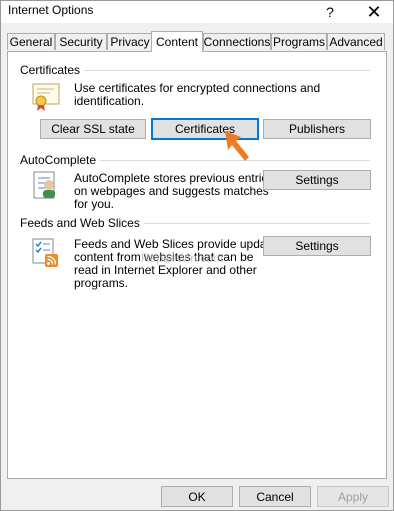 Image resolution: width=394 pixels, height=511 pixels. Describe the element at coordinates (374, 12) in the screenshot. I see `close-button: ✕` at that location.